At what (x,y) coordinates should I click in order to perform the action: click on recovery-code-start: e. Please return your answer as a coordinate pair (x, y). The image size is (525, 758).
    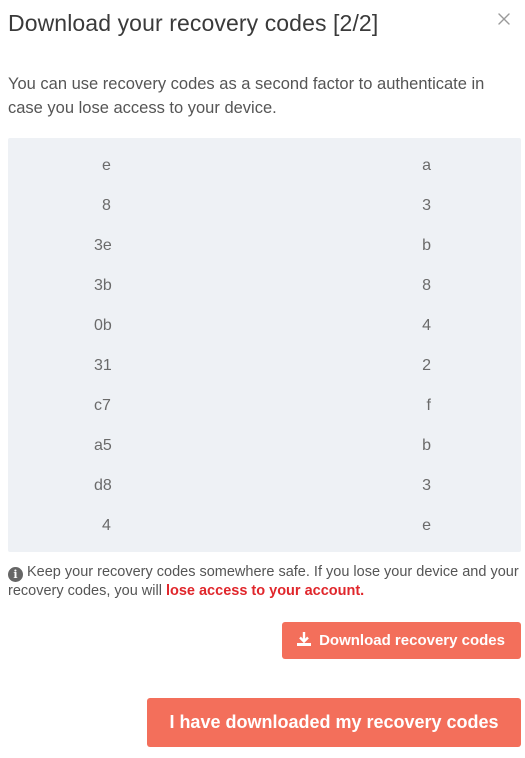
    Looking at the image, I should click on (106, 165).